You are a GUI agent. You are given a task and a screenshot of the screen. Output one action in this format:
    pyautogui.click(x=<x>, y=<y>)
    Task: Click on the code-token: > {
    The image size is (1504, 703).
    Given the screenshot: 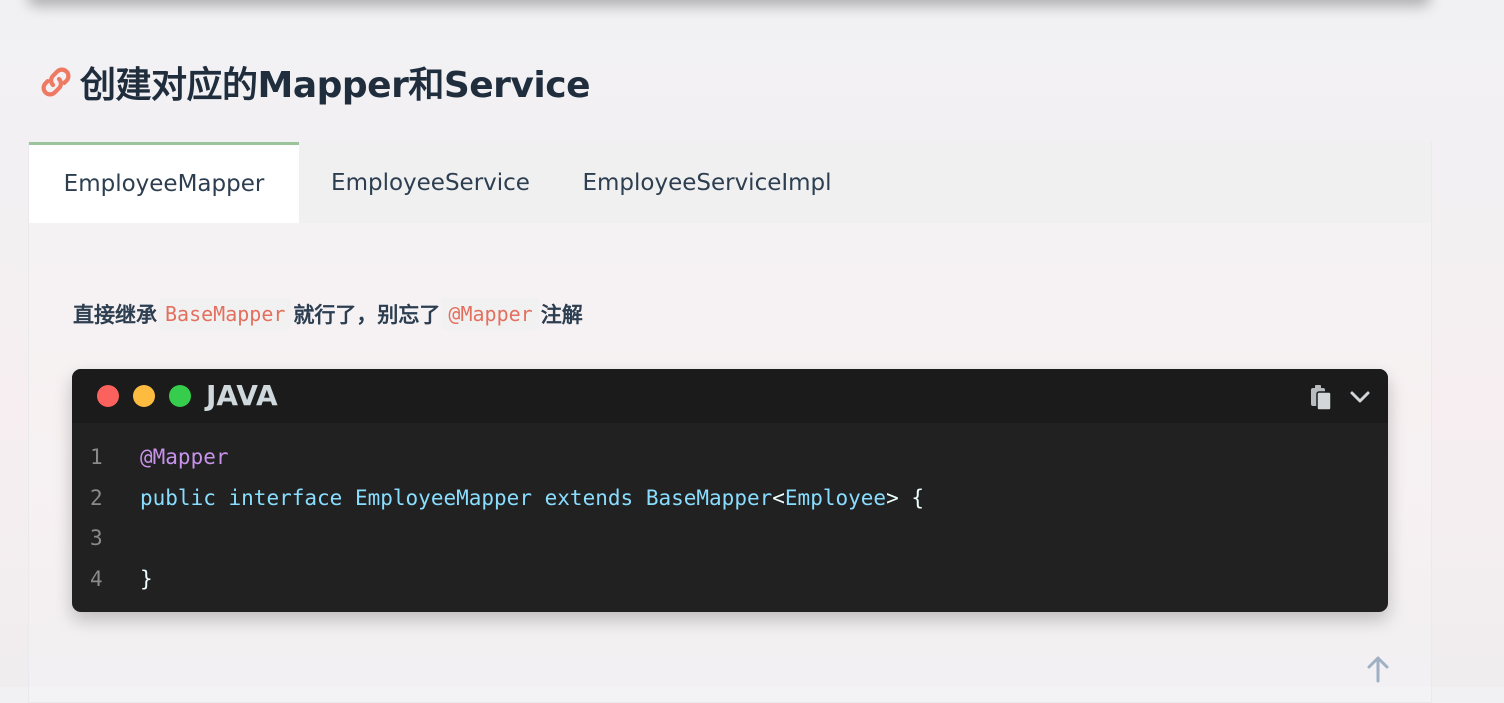 What is the action you would take?
    pyautogui.click(x=905, y=497)
    